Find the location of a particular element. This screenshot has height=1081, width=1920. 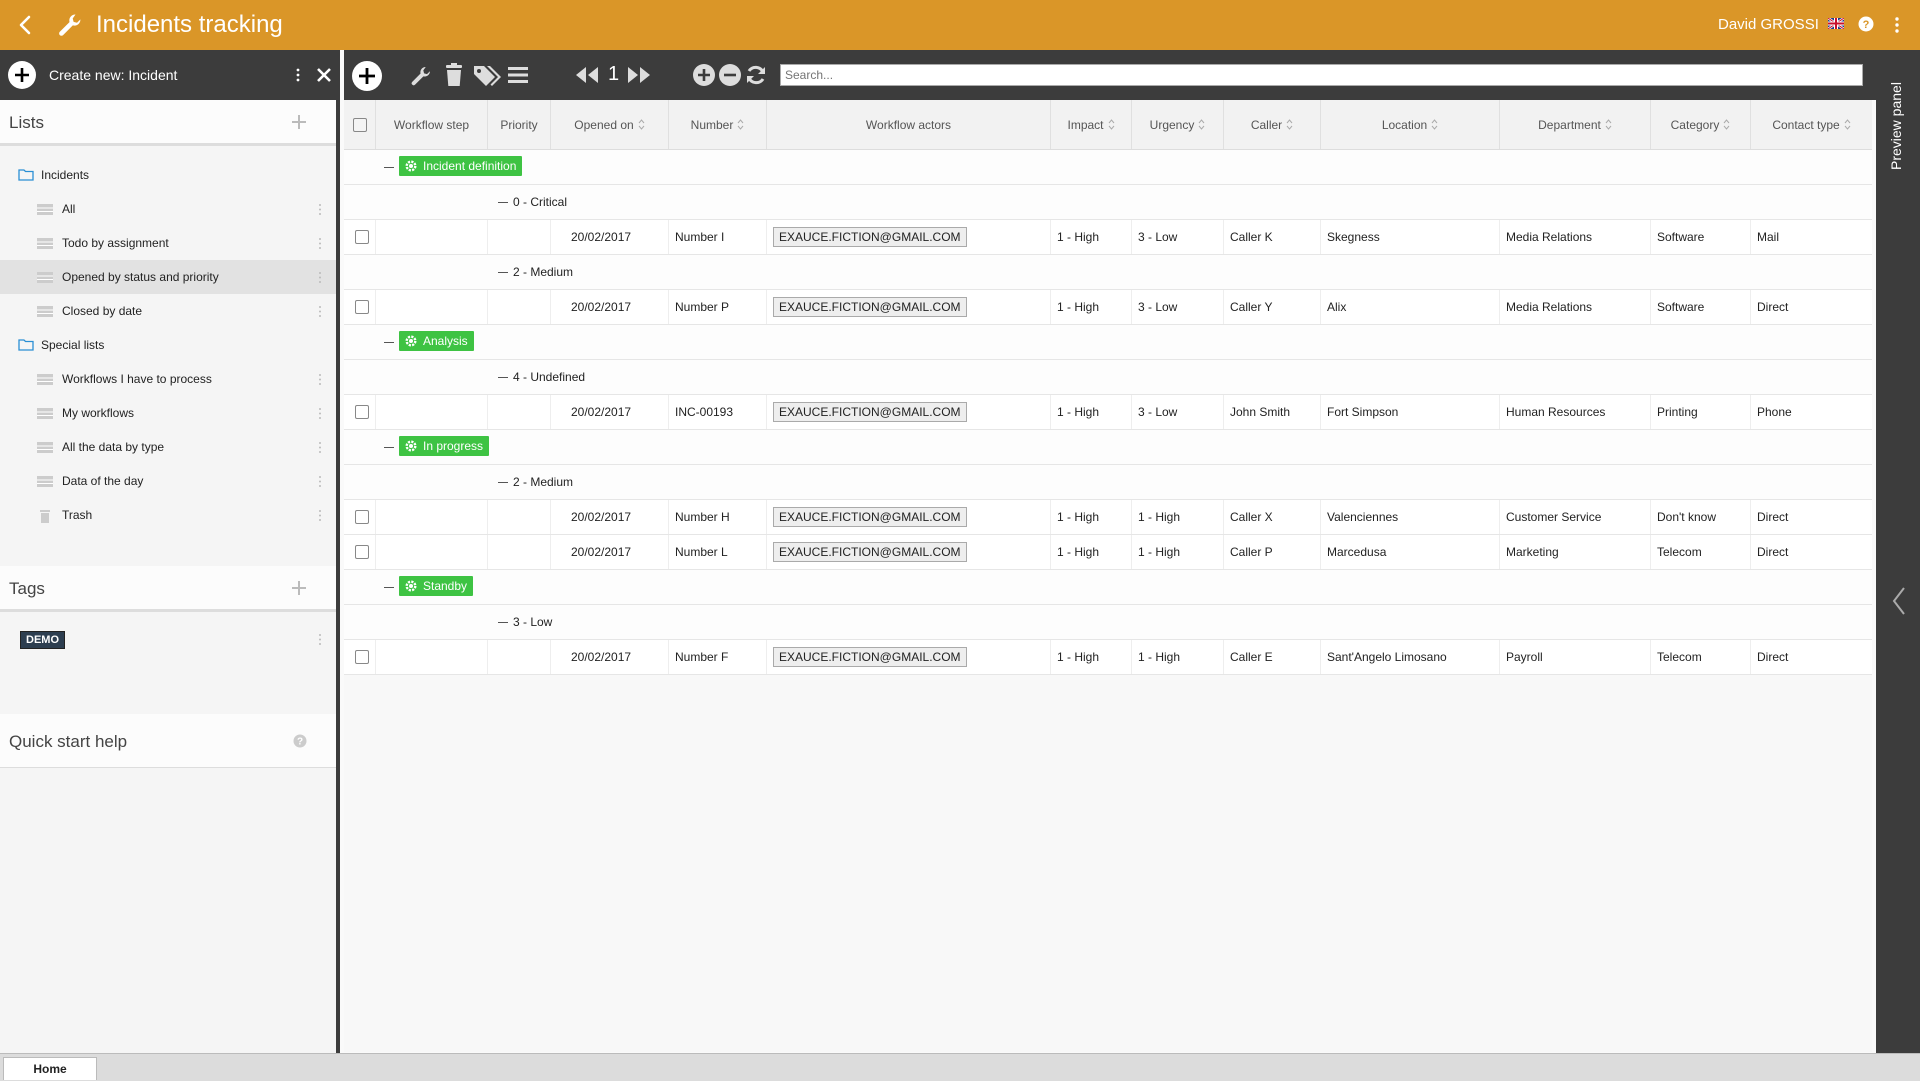

workflow-step-badge: In progress is located at coordinates (444, 446).